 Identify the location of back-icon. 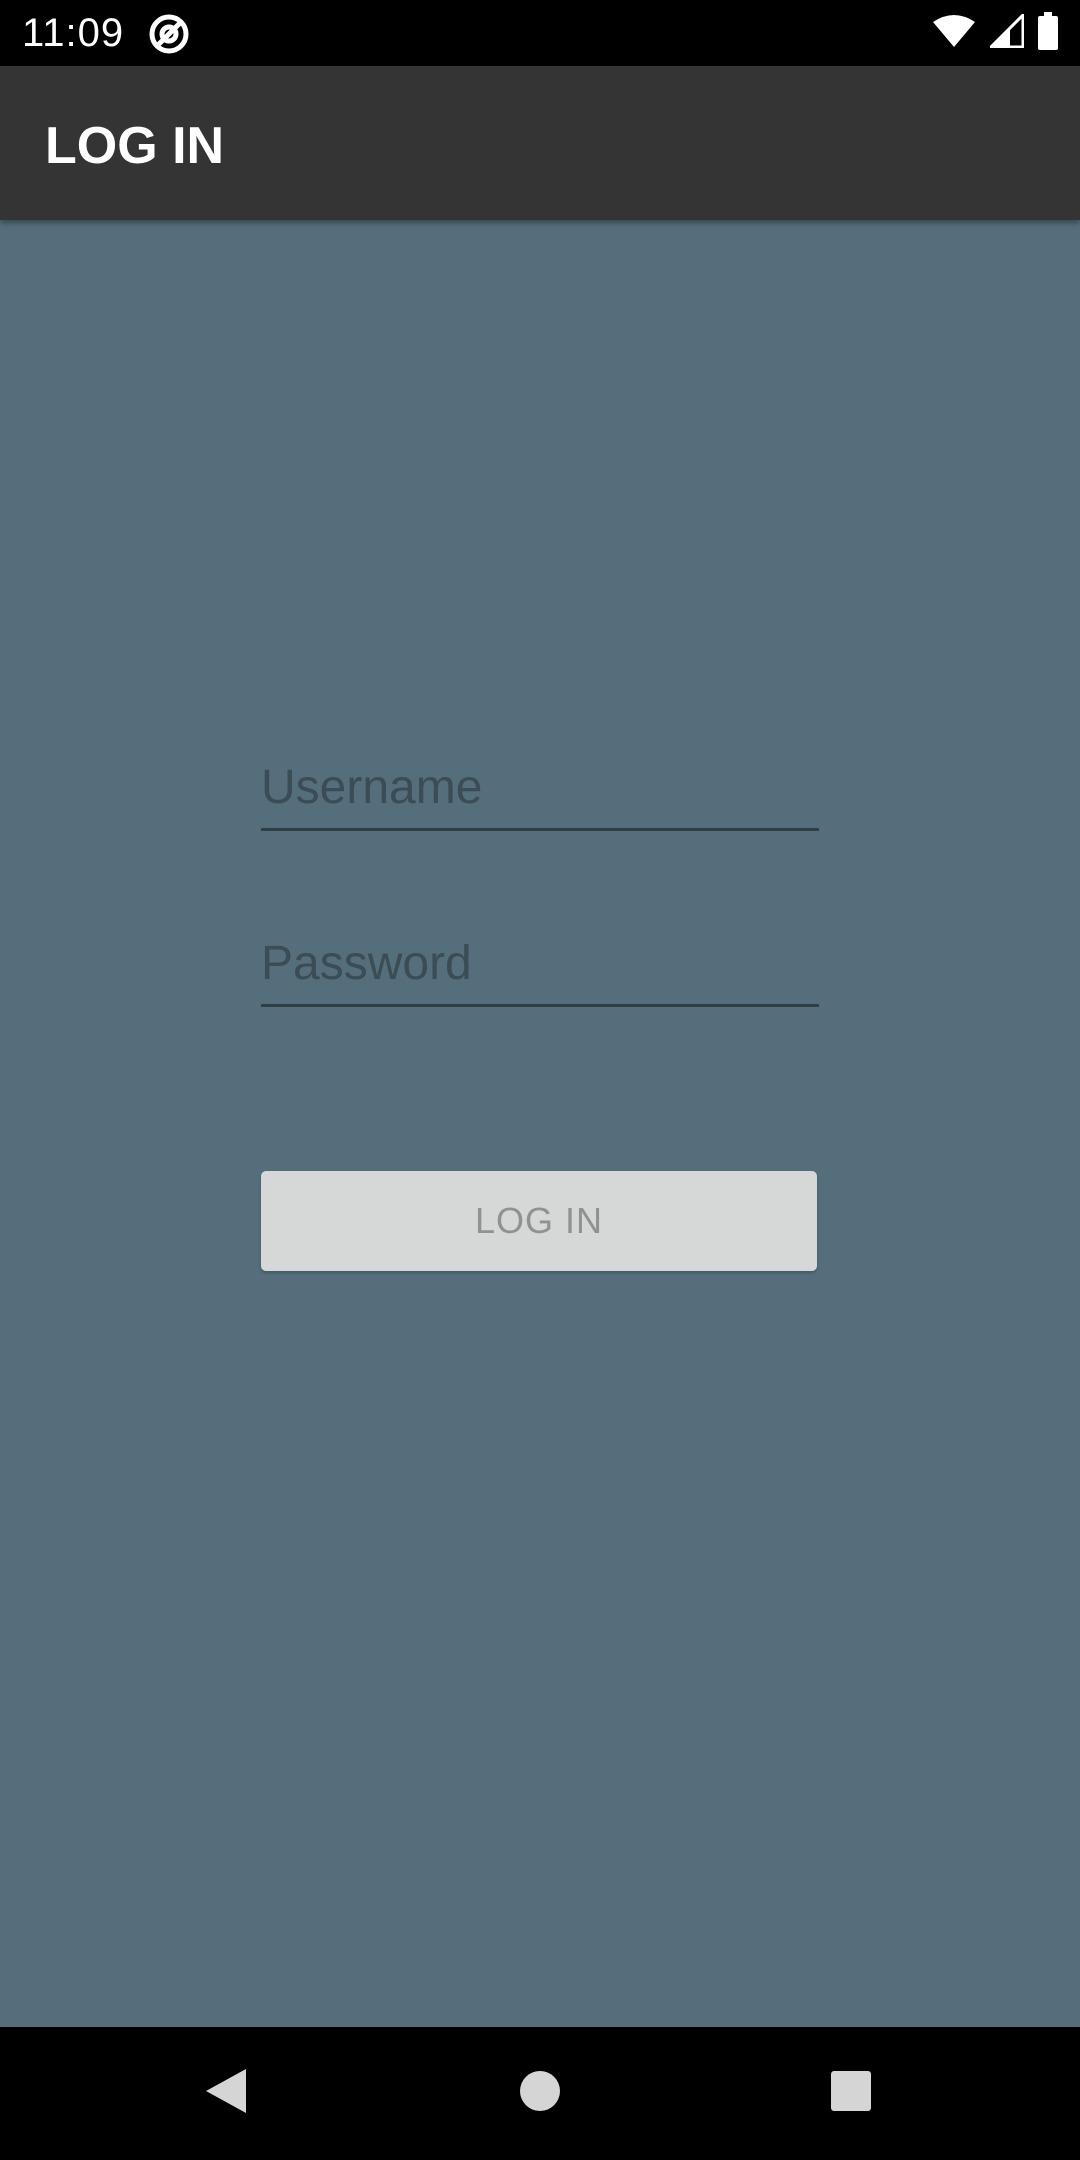
(226, 2093).